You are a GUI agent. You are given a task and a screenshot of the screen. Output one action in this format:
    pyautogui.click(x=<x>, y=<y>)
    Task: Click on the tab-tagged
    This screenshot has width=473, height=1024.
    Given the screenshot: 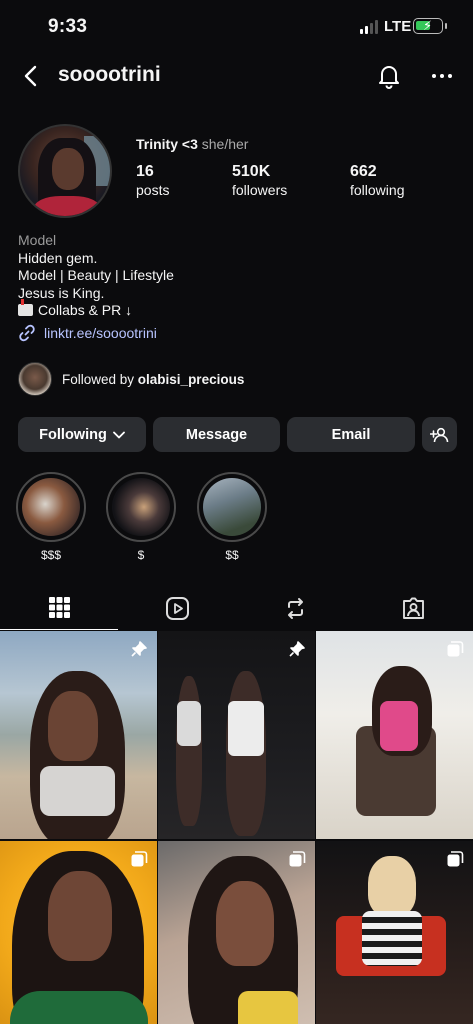 What is the action you would take?
    pyautogui.click(x=413, y=608)
    